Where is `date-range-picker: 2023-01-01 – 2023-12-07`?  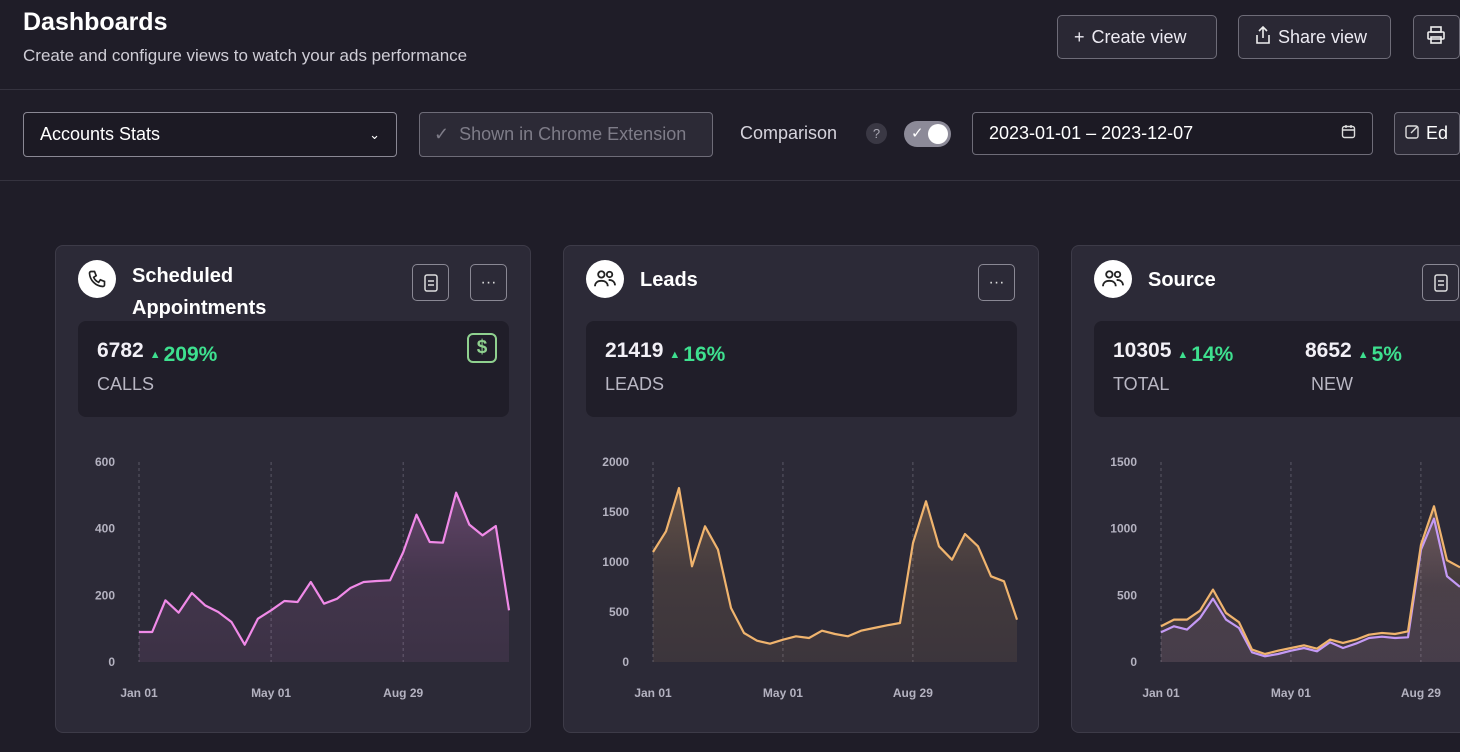 date-range-picker: 2023-01-01 – 2023-12-07 is located at coordinates (1172, 133).